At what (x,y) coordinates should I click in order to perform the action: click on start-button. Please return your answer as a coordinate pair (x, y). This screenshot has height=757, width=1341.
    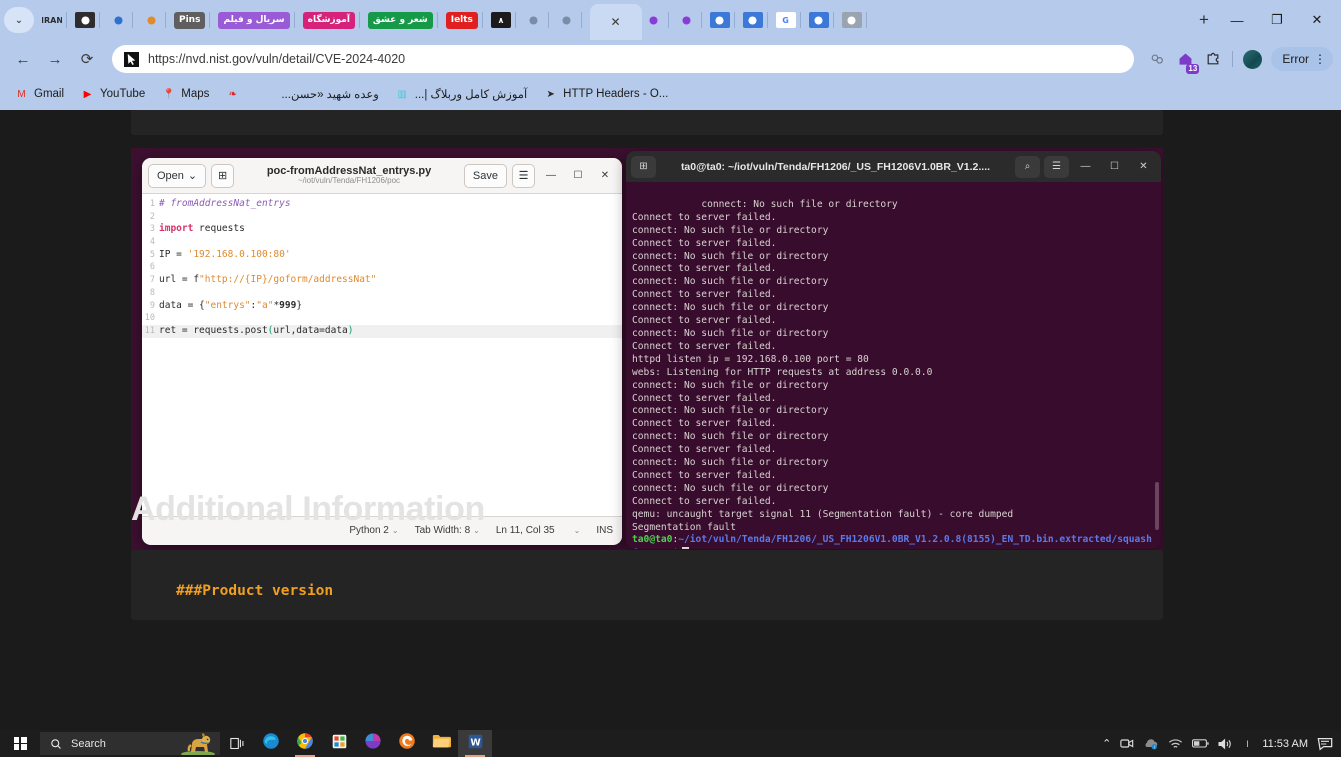
    Looking at the image, I should click on (20, 743).